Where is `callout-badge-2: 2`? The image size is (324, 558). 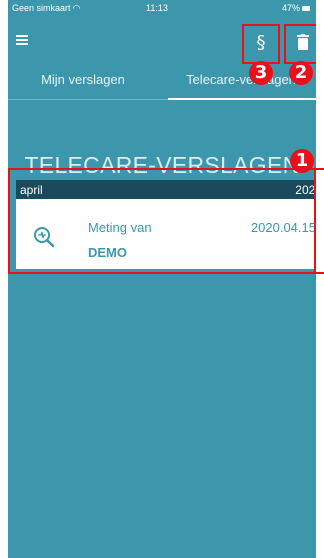 callout-badge-2: 2 is located at coordinates (301, 73).